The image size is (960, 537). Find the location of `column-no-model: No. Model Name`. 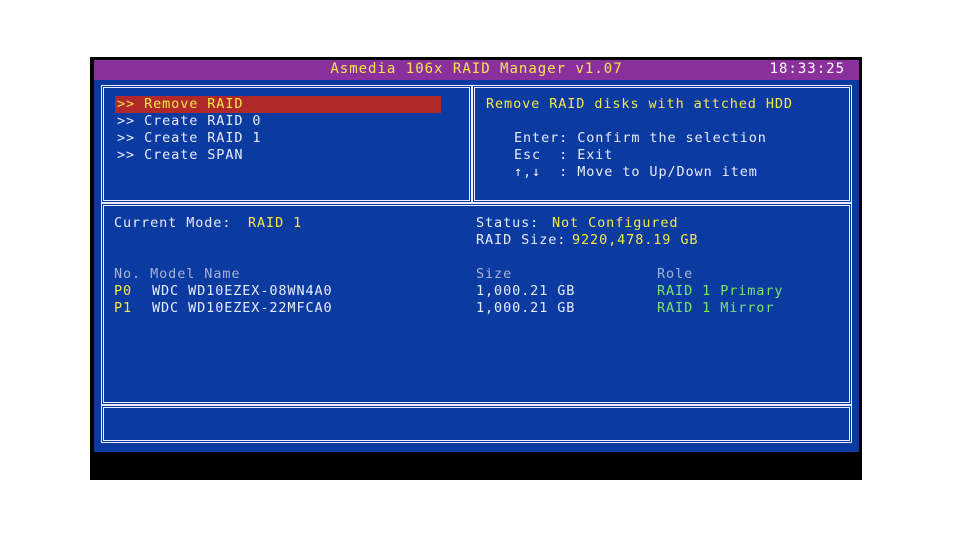

column-no-model: No. Model Name is located at coordinates (177, 274).